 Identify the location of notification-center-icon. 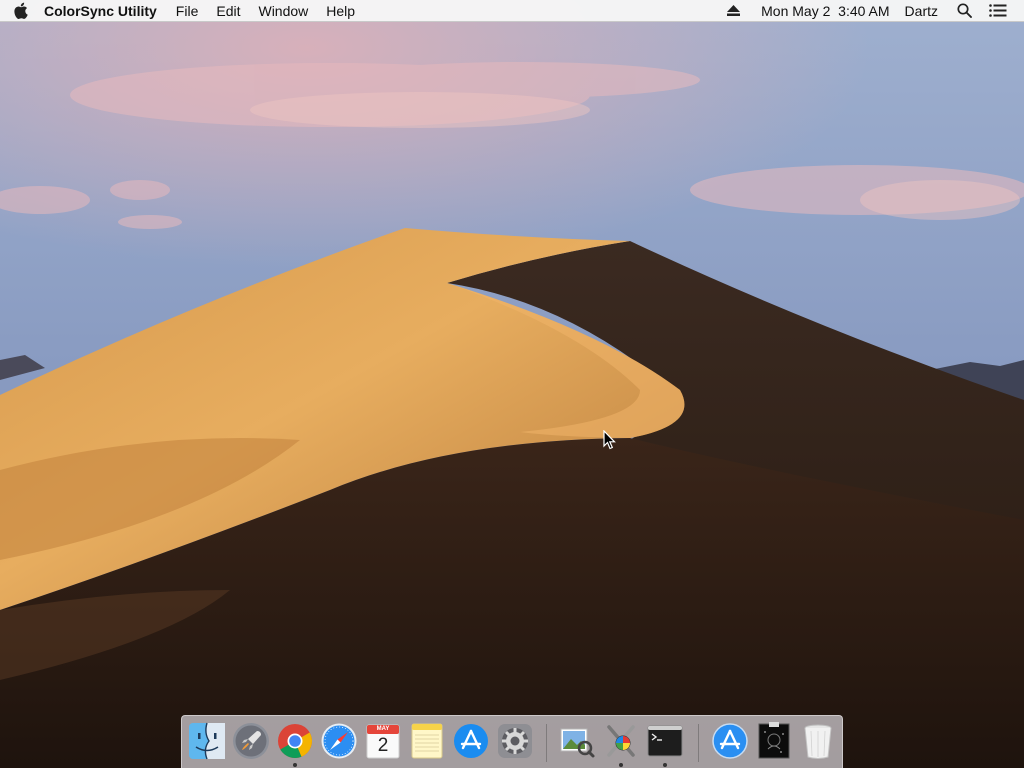
(998, 10).